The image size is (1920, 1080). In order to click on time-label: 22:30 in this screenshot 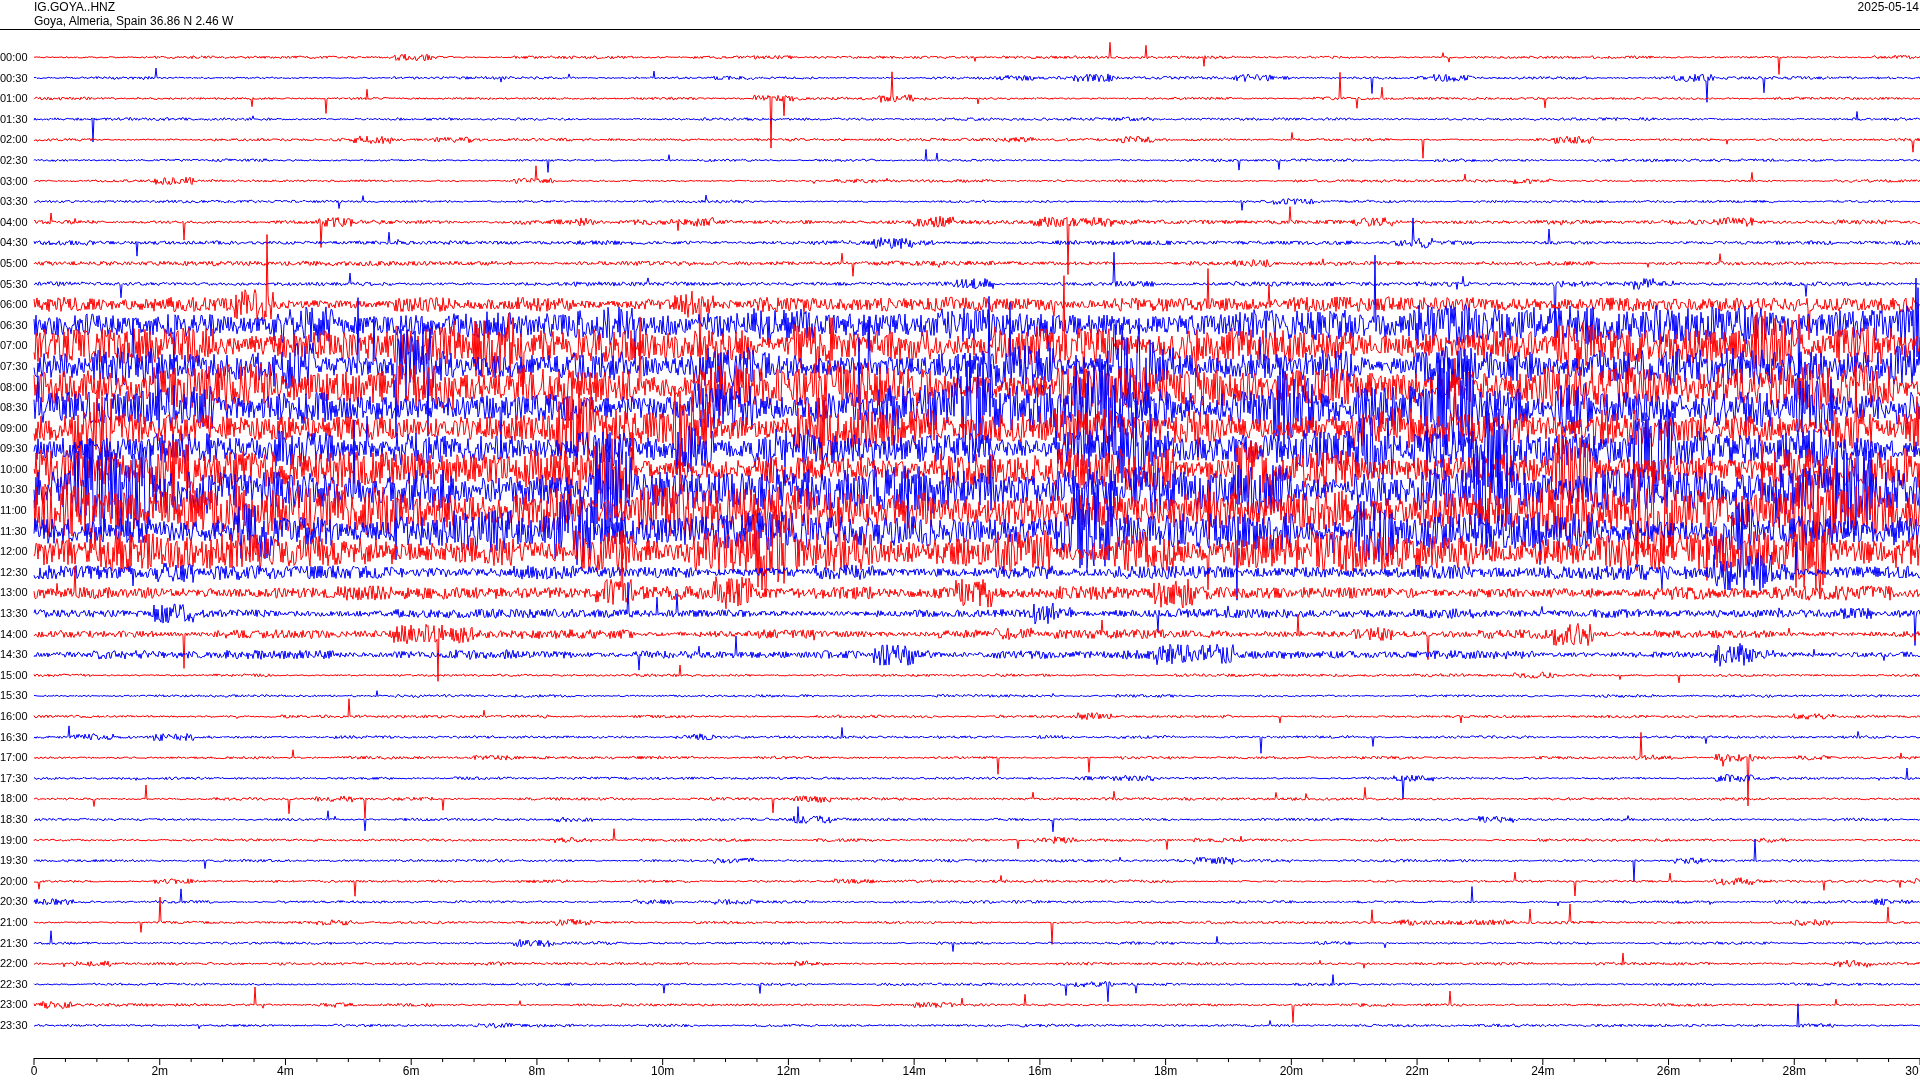, I will do `click(14, 984)`.